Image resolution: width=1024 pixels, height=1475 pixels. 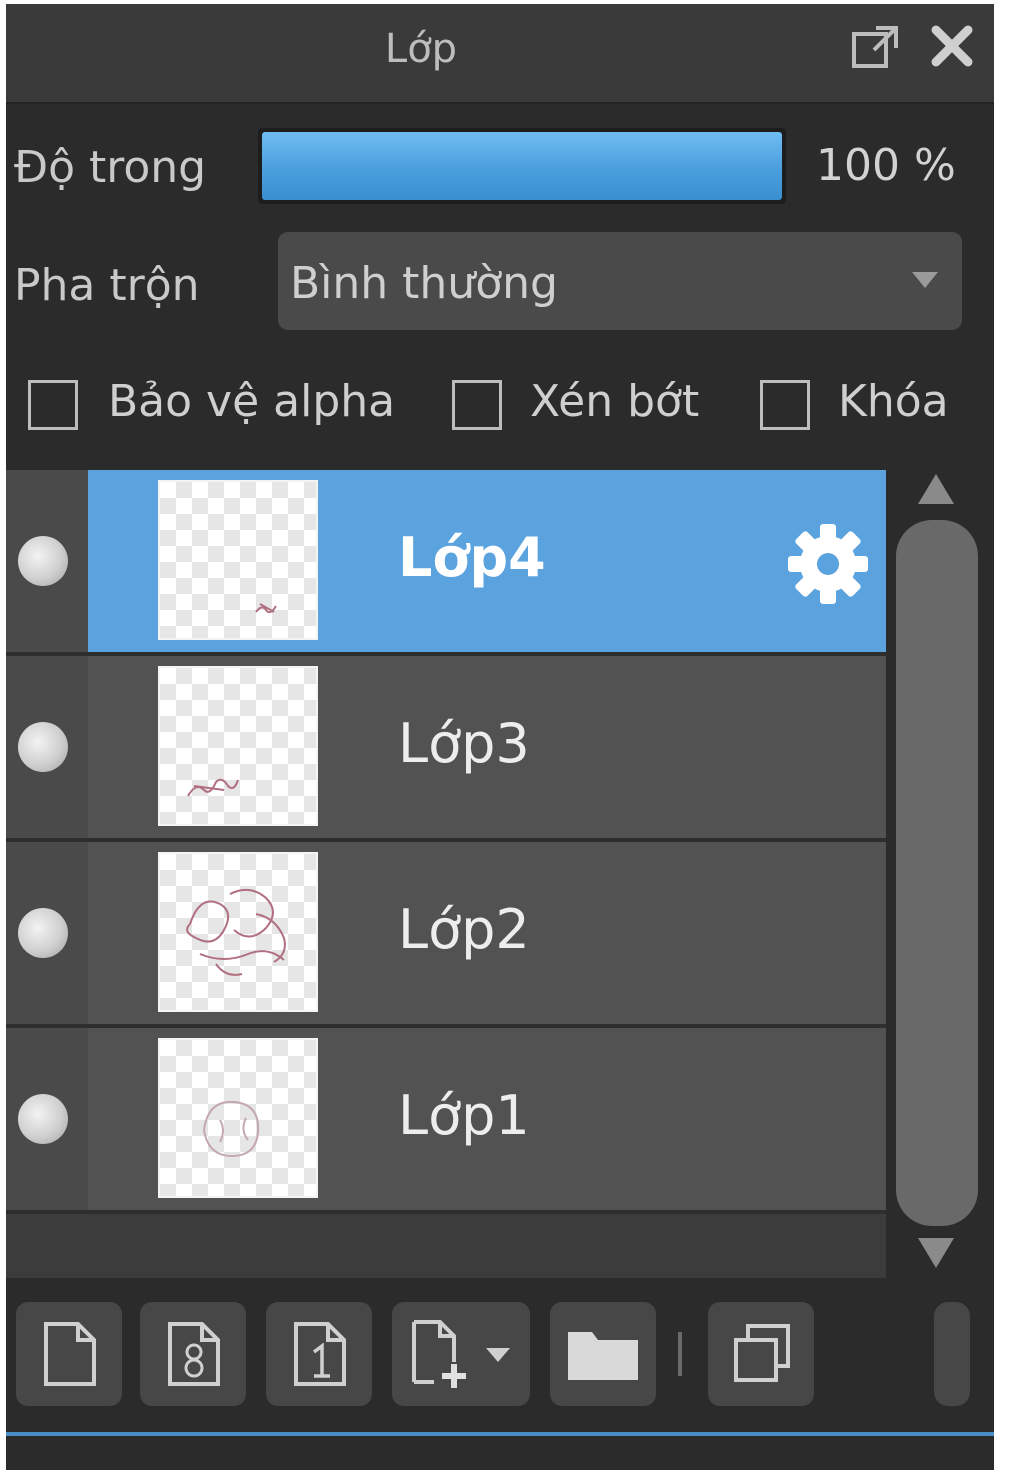 I want to click on layer-row: Lớp4, so click(x=446, y=563).